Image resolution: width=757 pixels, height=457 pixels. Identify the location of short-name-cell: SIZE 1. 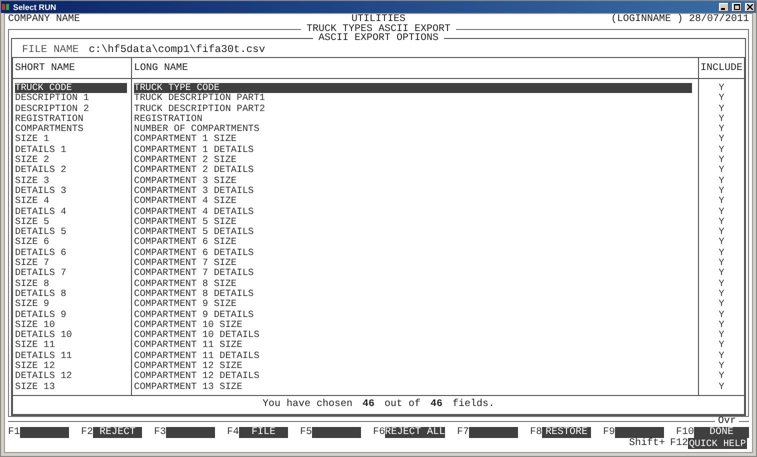
(71, 139).